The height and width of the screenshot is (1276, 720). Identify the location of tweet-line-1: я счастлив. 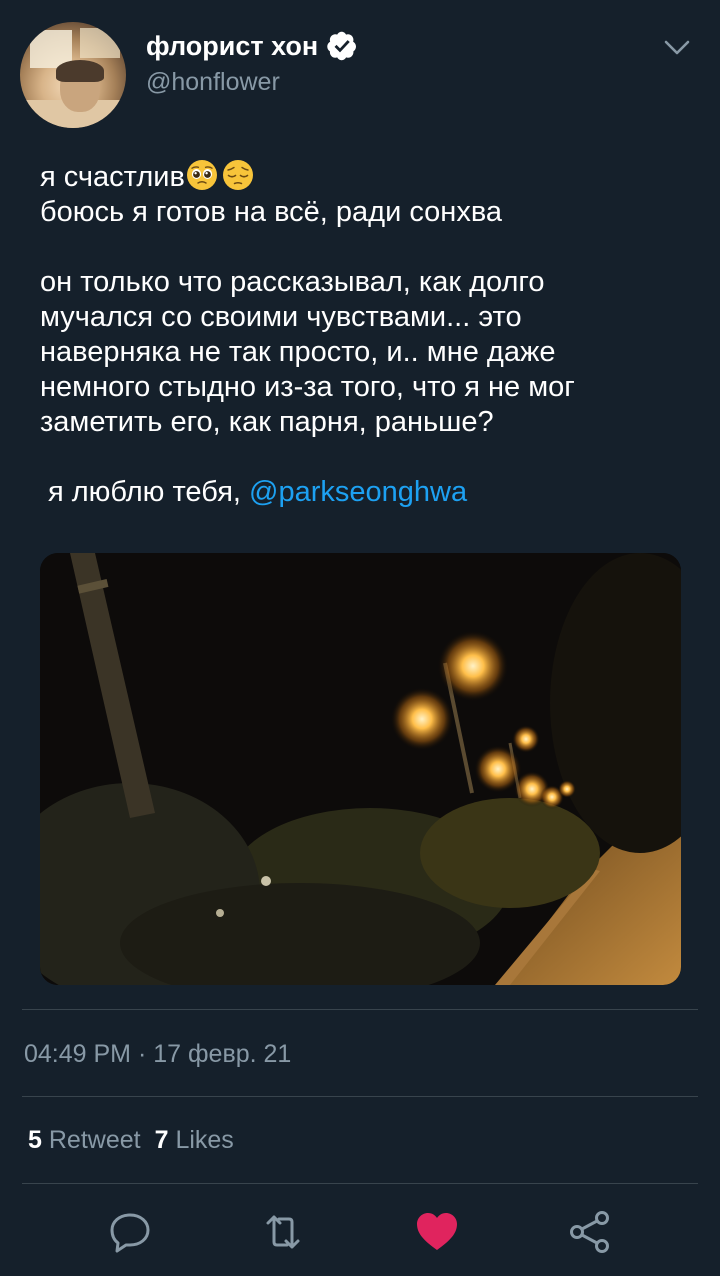
(365, 176).